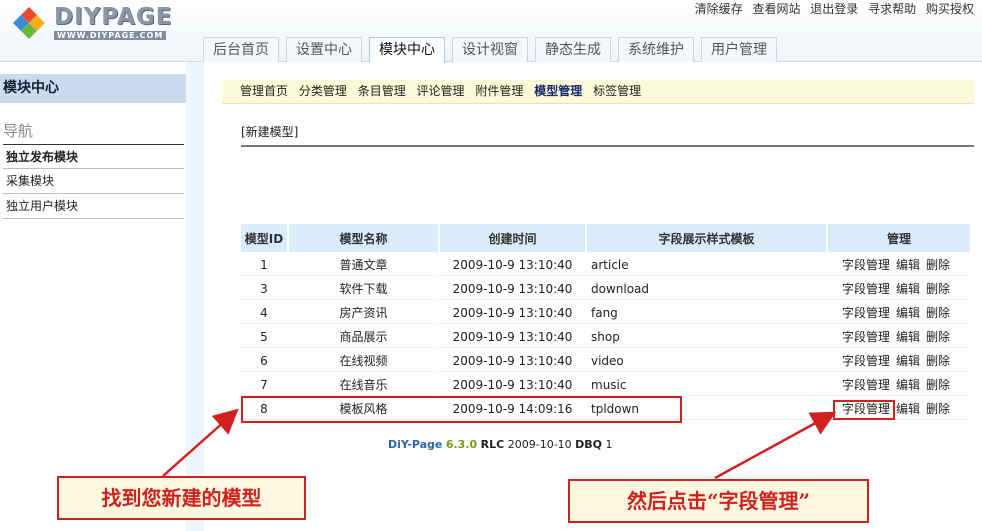  Describe the element at coordinates (110, 35) in the screenshot. I see `logo-subtext: WWW.DIYPAGE.COM` at that location.